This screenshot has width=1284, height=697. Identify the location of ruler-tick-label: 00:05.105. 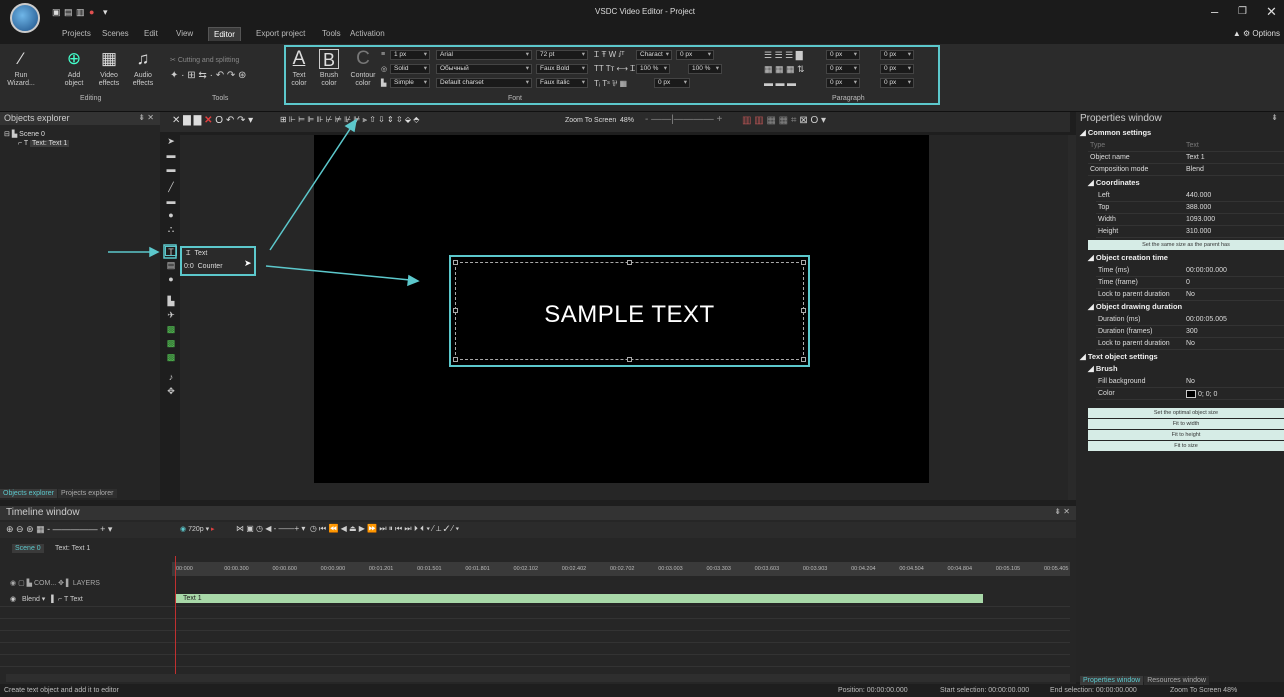
(1008, 569).